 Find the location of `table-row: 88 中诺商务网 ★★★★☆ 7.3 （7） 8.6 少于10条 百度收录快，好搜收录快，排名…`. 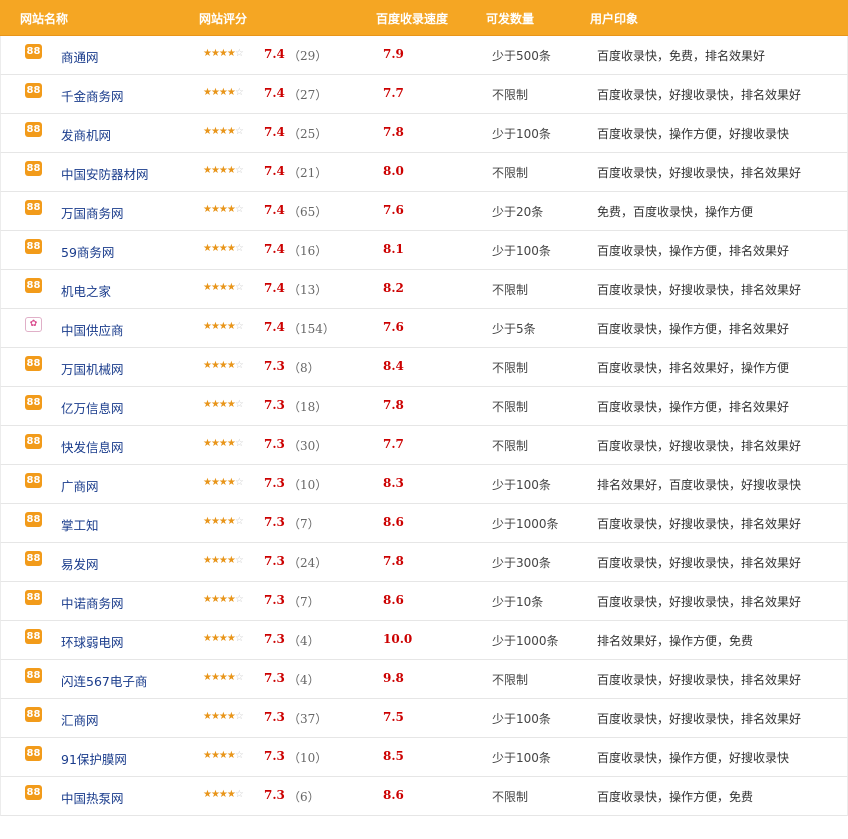

table-row: 88 中诺商务网 ★★★★☆ 7.3 （7） 8.6 少于10条 百度收录快，好搜收录快，排名… is located at coordinates (424, 601).